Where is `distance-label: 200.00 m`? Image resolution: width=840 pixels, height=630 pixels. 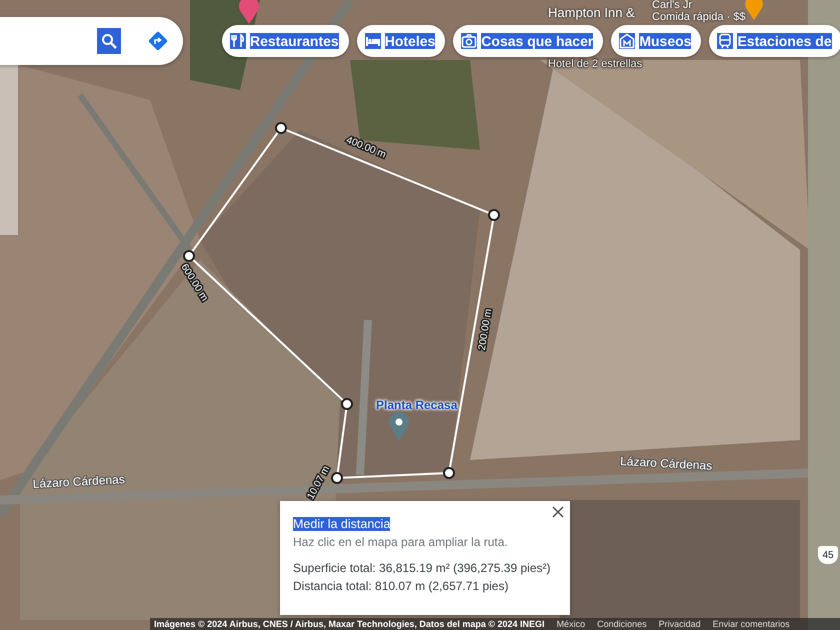
distance-label: 200.00 m is located at coordinates (485, 330).